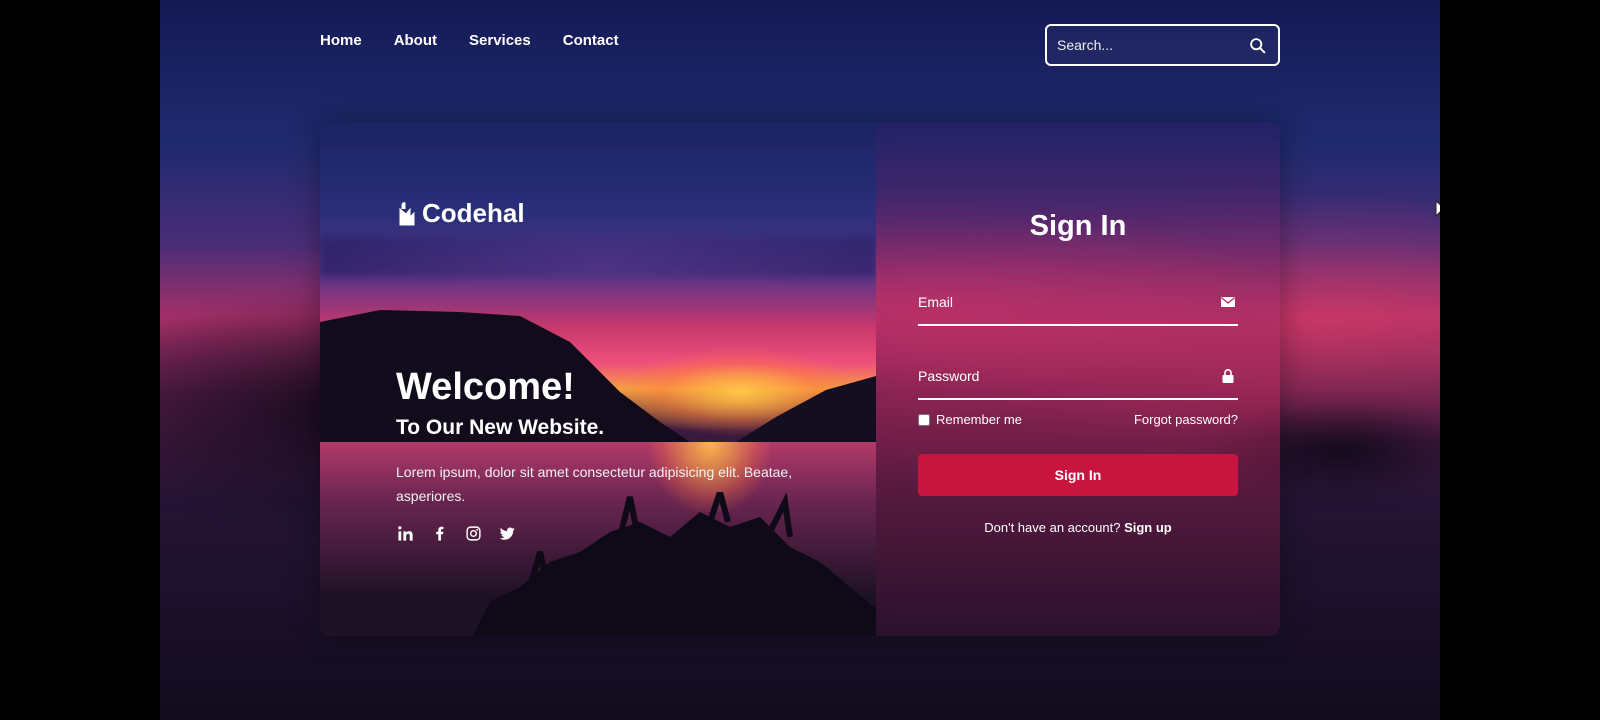 Image resolution: width=1600 pixels, height=720 pixels. Describe the element at coordinates (924, 419) in the screenshot. I see `remember-checkbox` at that location.